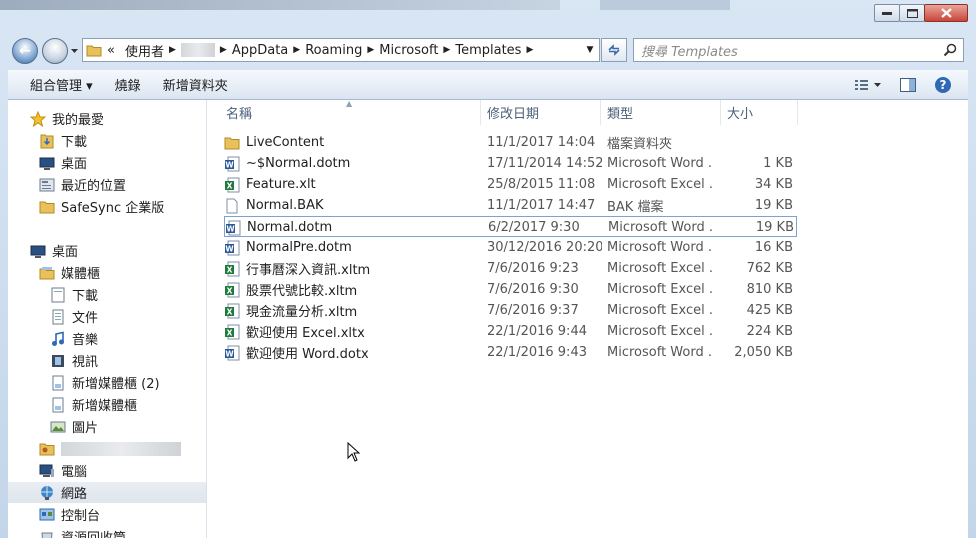 Image resolution: width=976 pixels, height=538 pixels. Describe the element at coordinates (235, 206) in the screenshot. I see `blank-file-icon` at that location.